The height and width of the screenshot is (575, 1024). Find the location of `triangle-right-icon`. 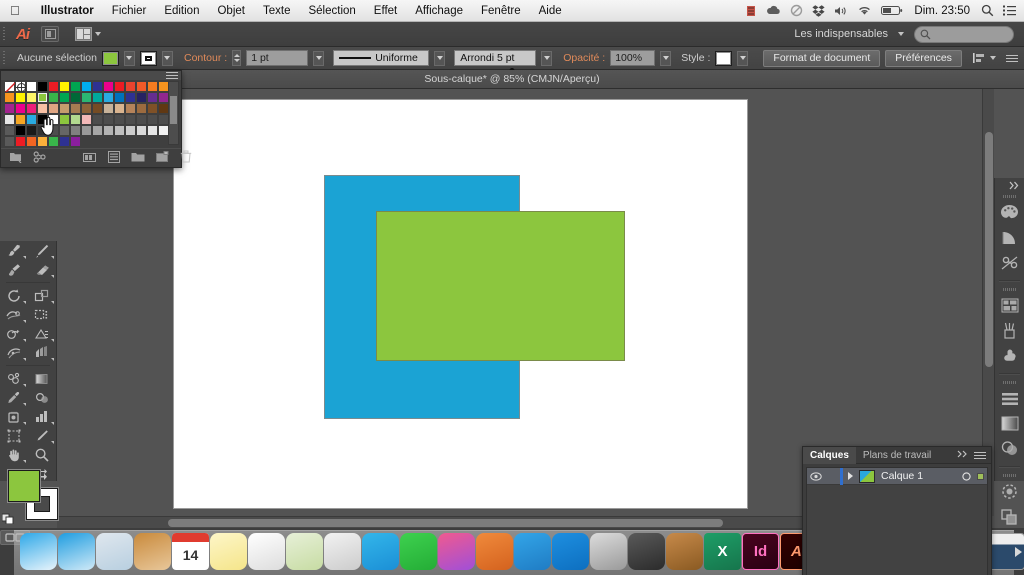

triangle-right-icon is located at coordinates (850, 476).